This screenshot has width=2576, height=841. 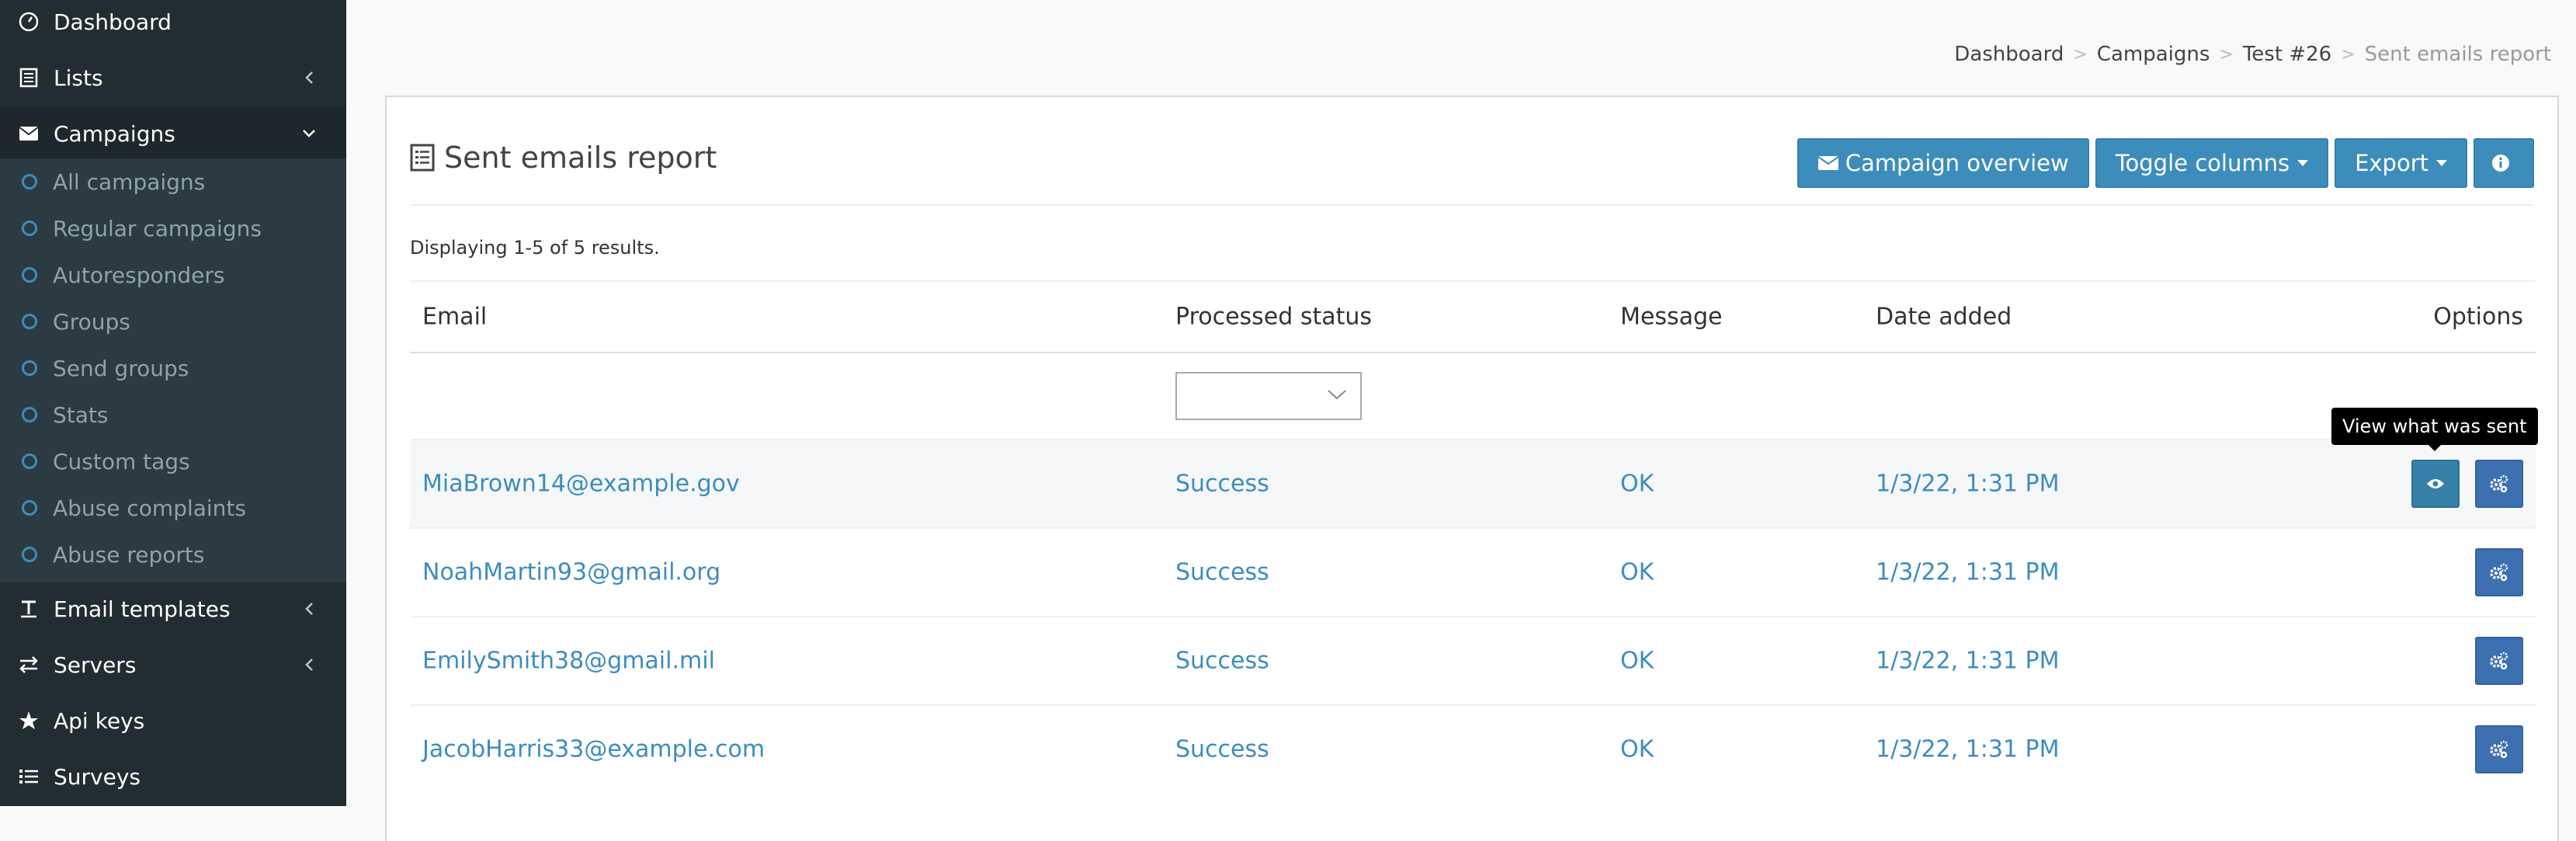 I want to click on eye-icon, so click(x=2435, y=484).